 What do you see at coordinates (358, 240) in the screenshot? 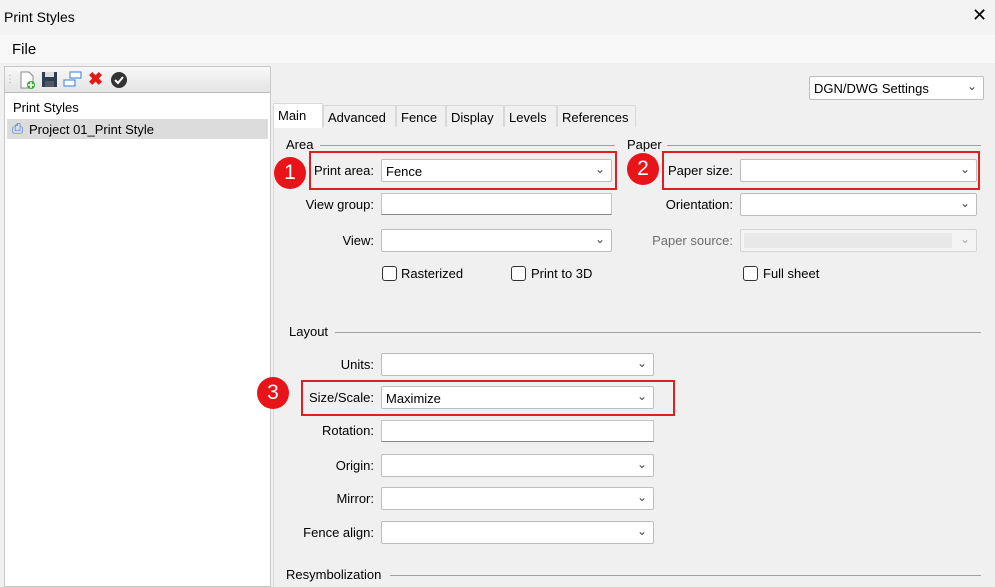
I see `view-label: View:` at bounding box center [358, 240].